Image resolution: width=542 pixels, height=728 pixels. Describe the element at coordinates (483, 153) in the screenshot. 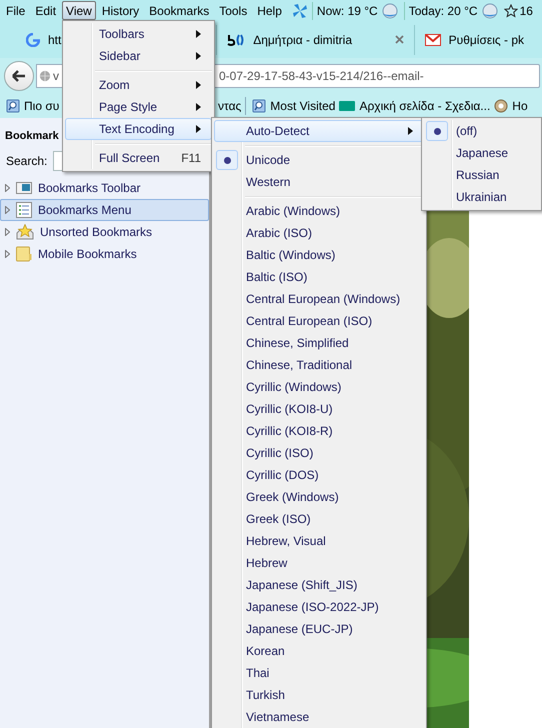

I see `menu-item-label: Japanese` at that location.